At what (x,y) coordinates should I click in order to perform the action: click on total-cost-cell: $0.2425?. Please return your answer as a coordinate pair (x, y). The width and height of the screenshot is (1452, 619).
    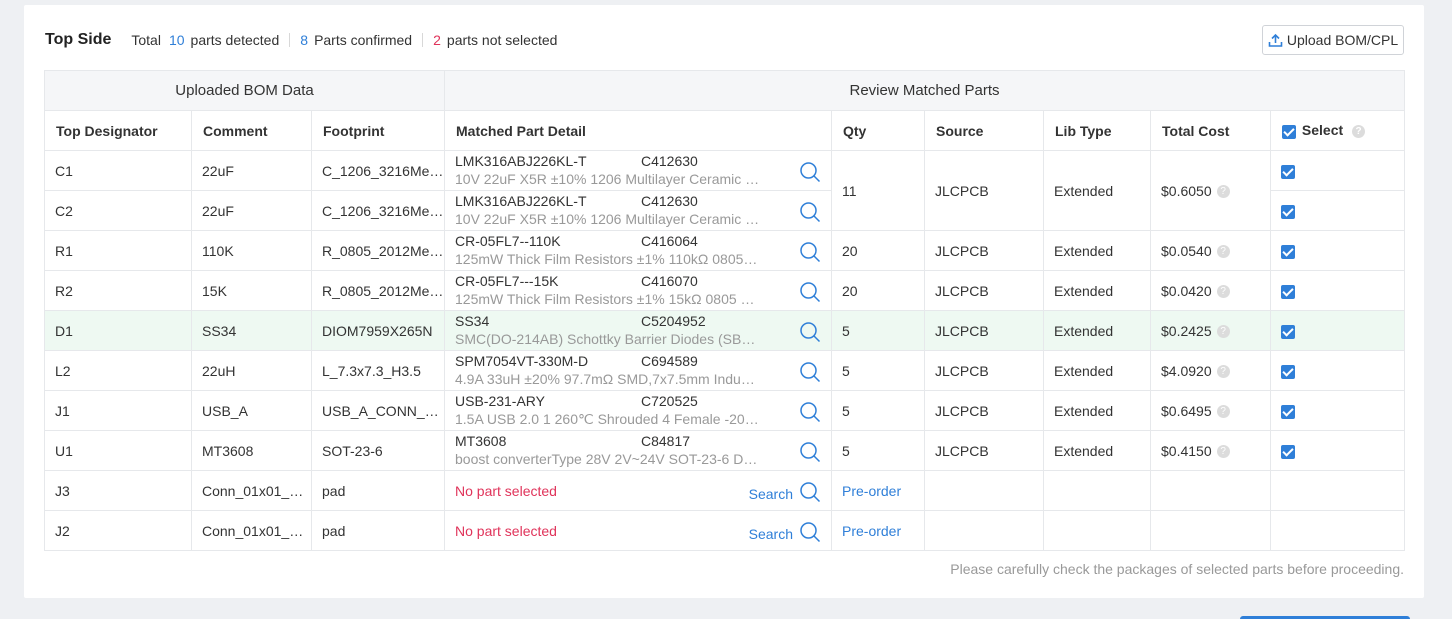
    Looking at the image, I should click on (1210, 330).